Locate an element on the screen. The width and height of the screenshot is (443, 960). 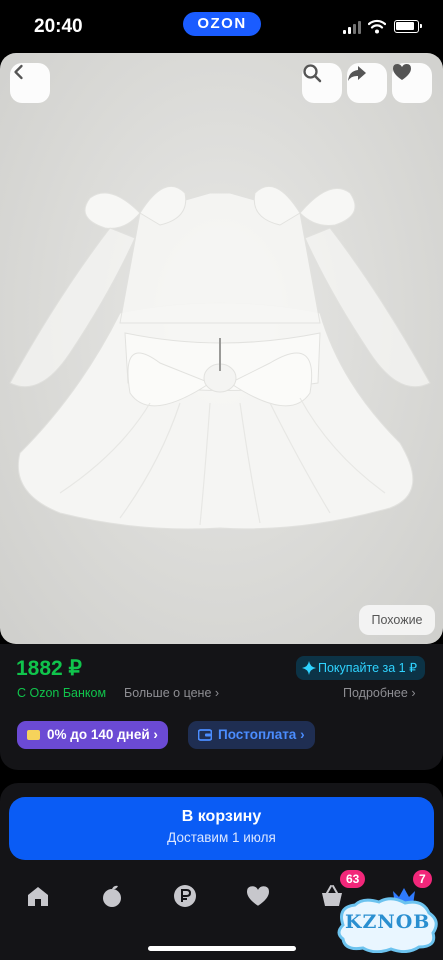
tab-home is located at coordinates (38, 896).